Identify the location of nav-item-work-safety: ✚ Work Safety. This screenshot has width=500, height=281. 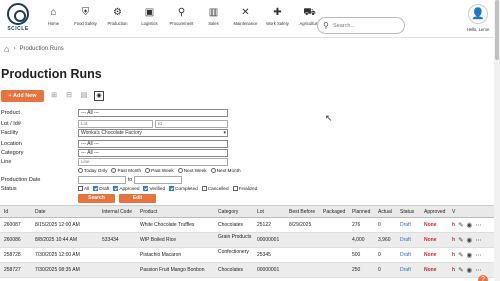
(277, 20).